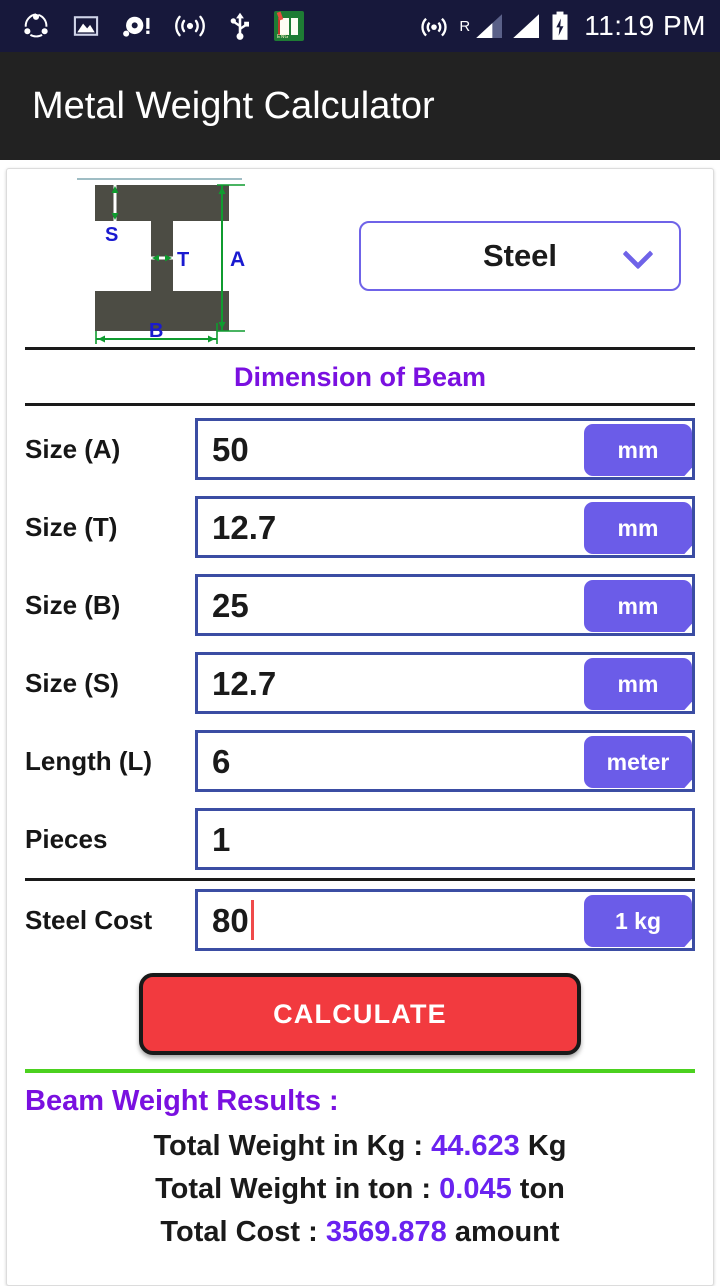  Describe the element at coordinates (221, 761) in the screenshot. I see `input-value: 6` at that location.